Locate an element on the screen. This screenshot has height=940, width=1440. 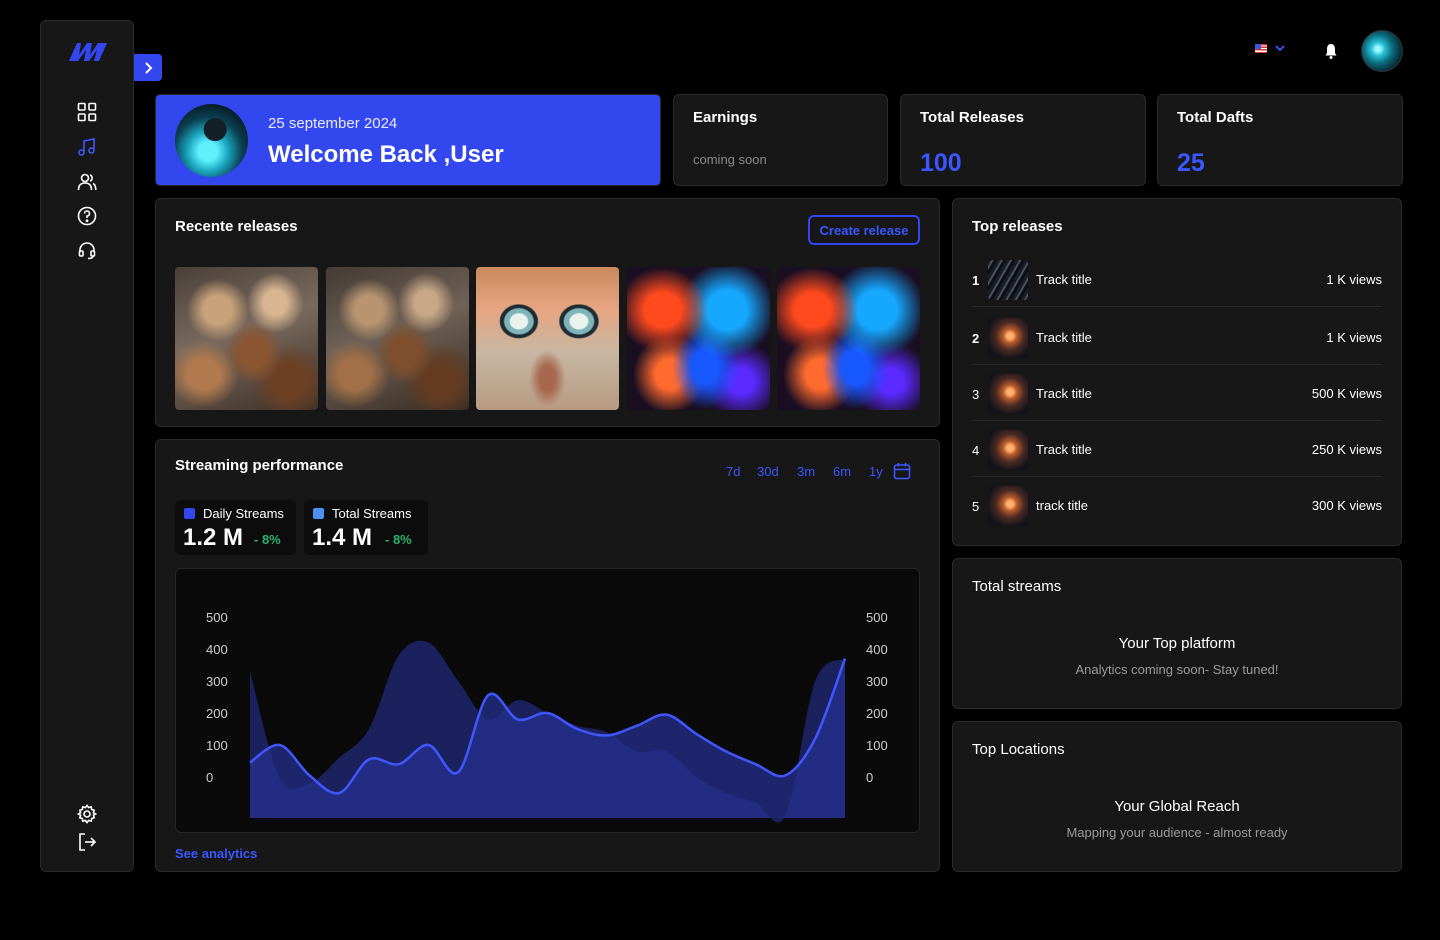
y-tick-left: 500 is located at coordinates (217, 617).